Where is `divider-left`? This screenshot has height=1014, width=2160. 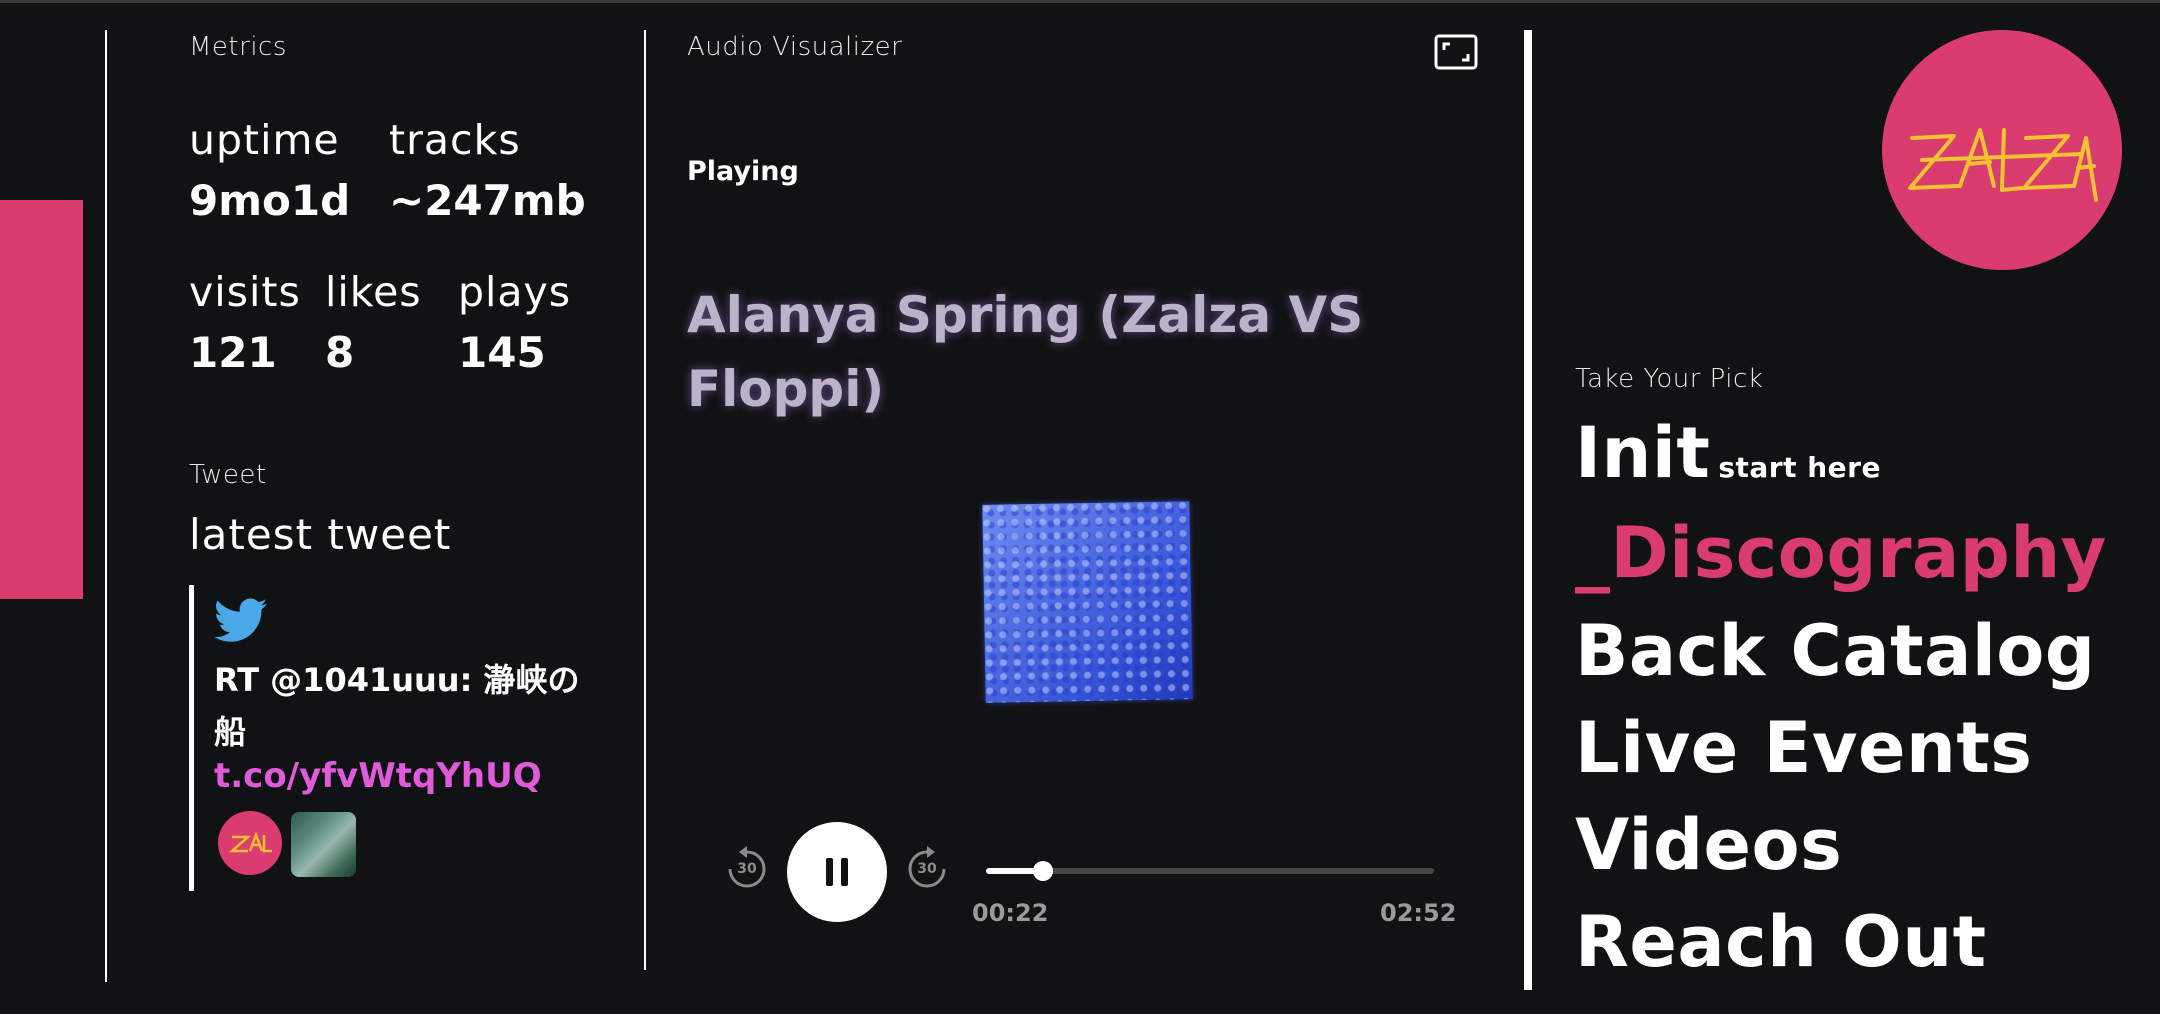 divider-left is located at coordinates (106, 506).